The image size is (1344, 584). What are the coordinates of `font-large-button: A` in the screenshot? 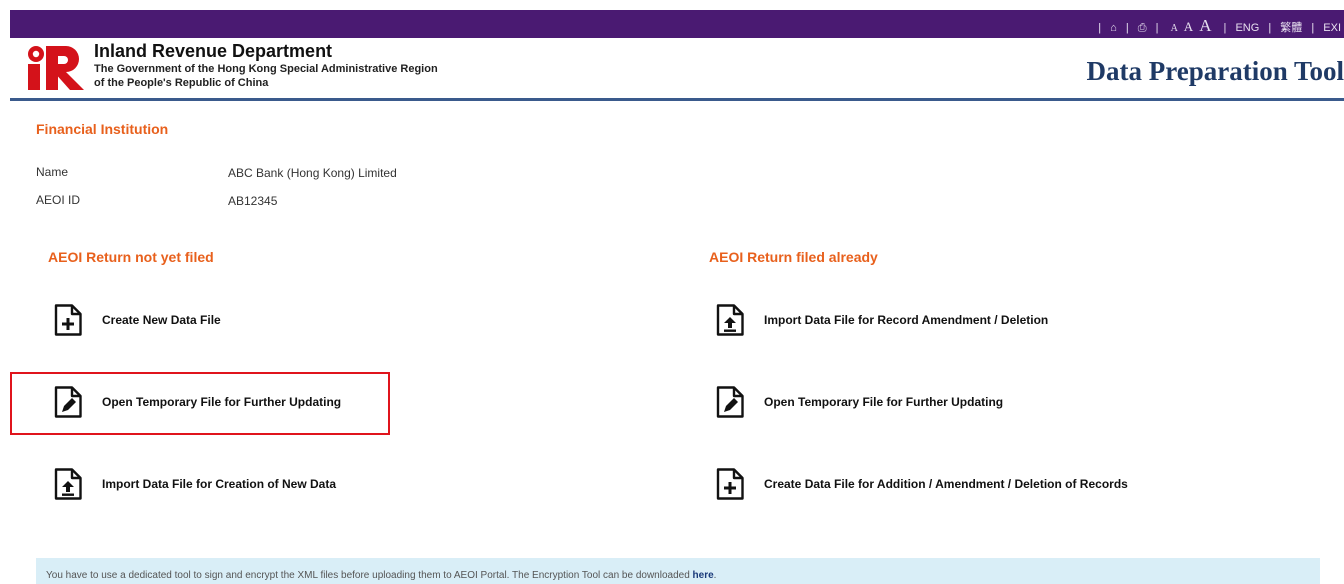 It's located at (1205, 25).